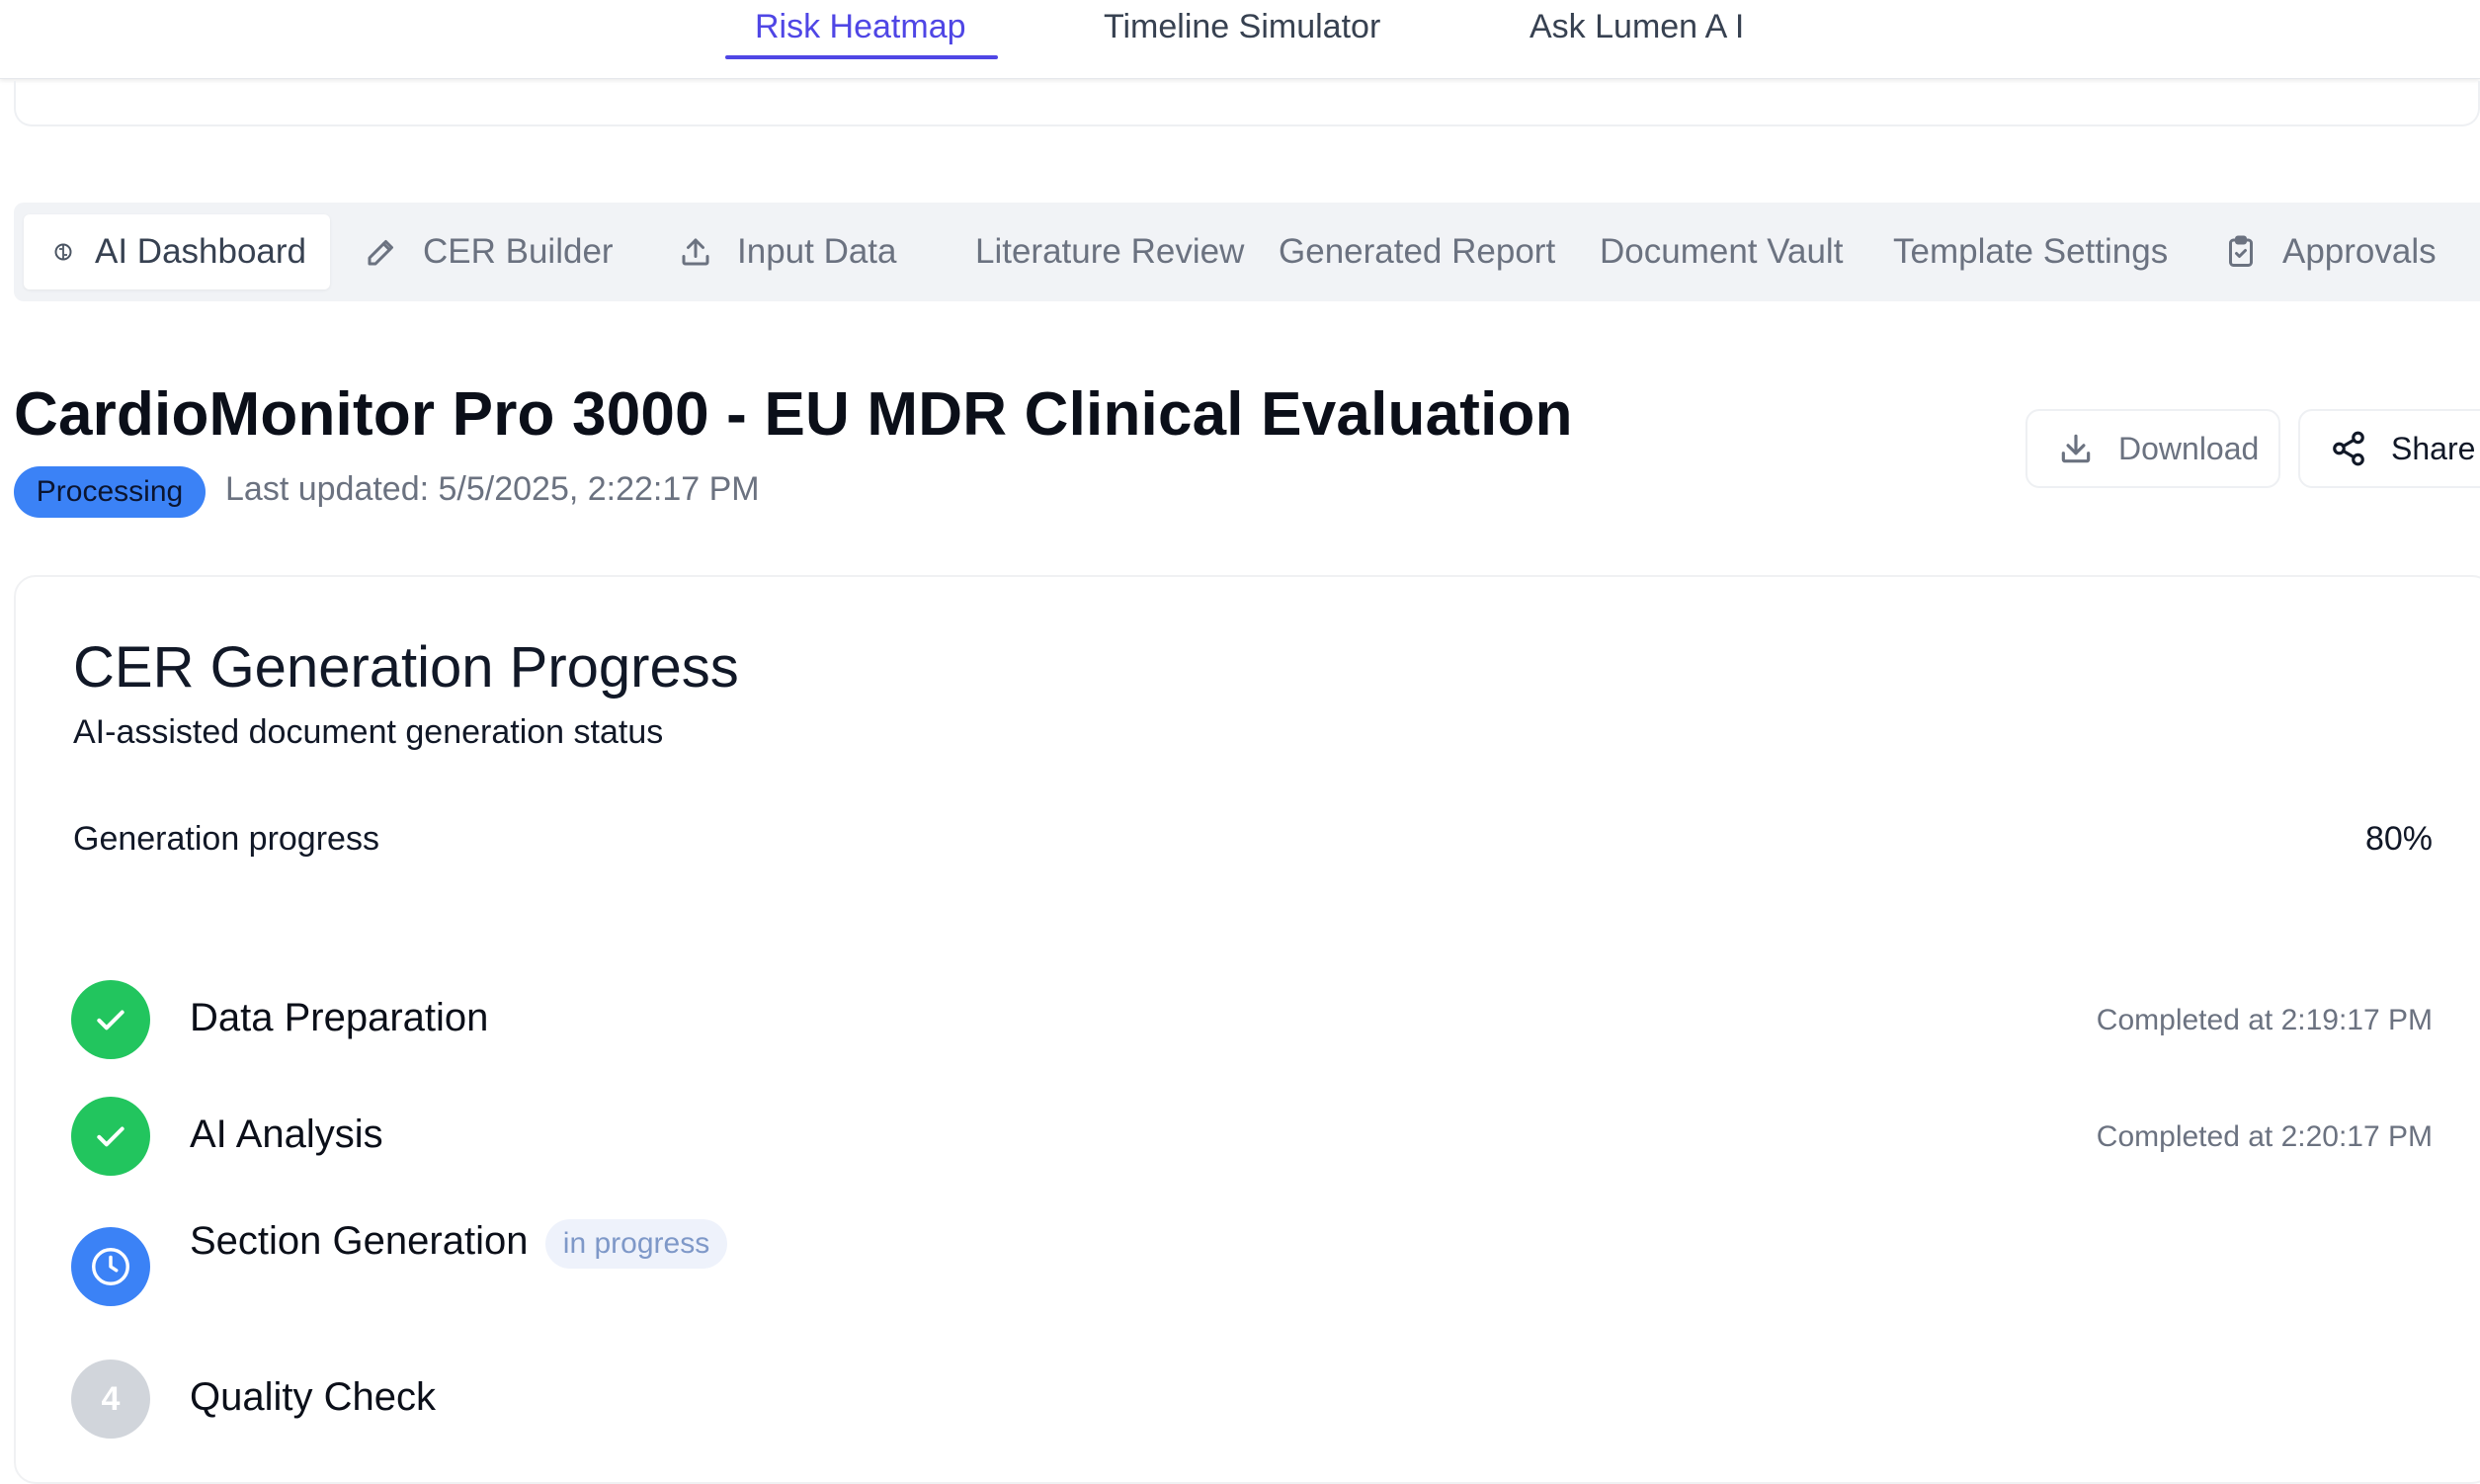 The height and width of the screenshot is (1484, 2480). What do you see at coordinates (2434, 448) in the screenshot?
I see `share-label: Share` at bounding box center [2434, 448].